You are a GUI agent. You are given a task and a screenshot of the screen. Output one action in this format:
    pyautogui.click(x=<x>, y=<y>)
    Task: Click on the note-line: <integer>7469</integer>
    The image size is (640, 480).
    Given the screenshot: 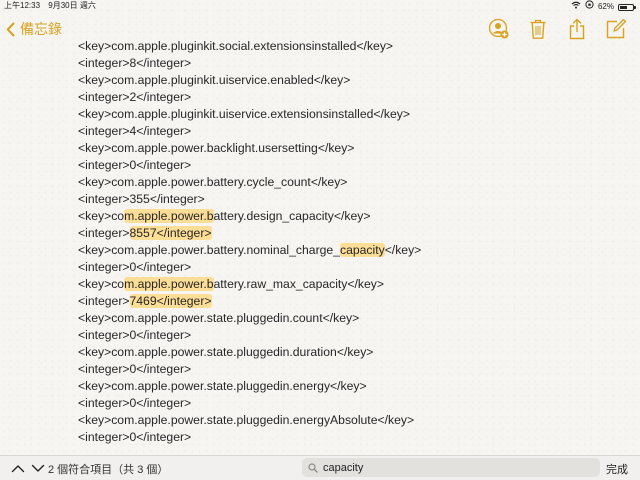 What is the action you would take?
    pyautogui.click(x=348, y=301)
    